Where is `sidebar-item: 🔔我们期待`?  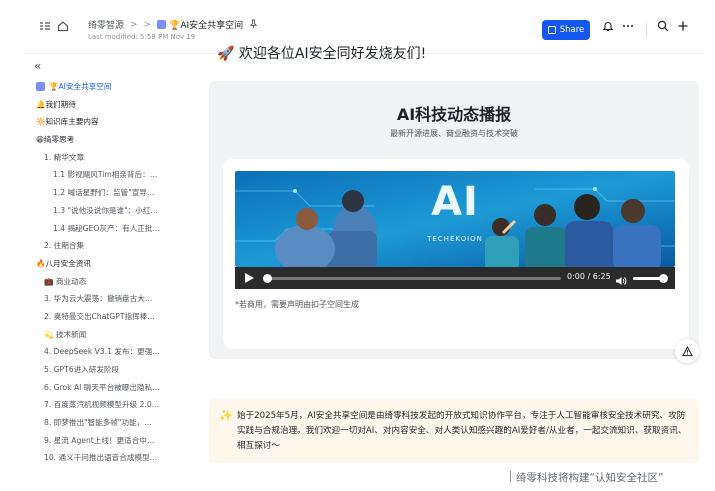 sidebar-item: 🔔我们期待 is located at coordinates (99, 105).